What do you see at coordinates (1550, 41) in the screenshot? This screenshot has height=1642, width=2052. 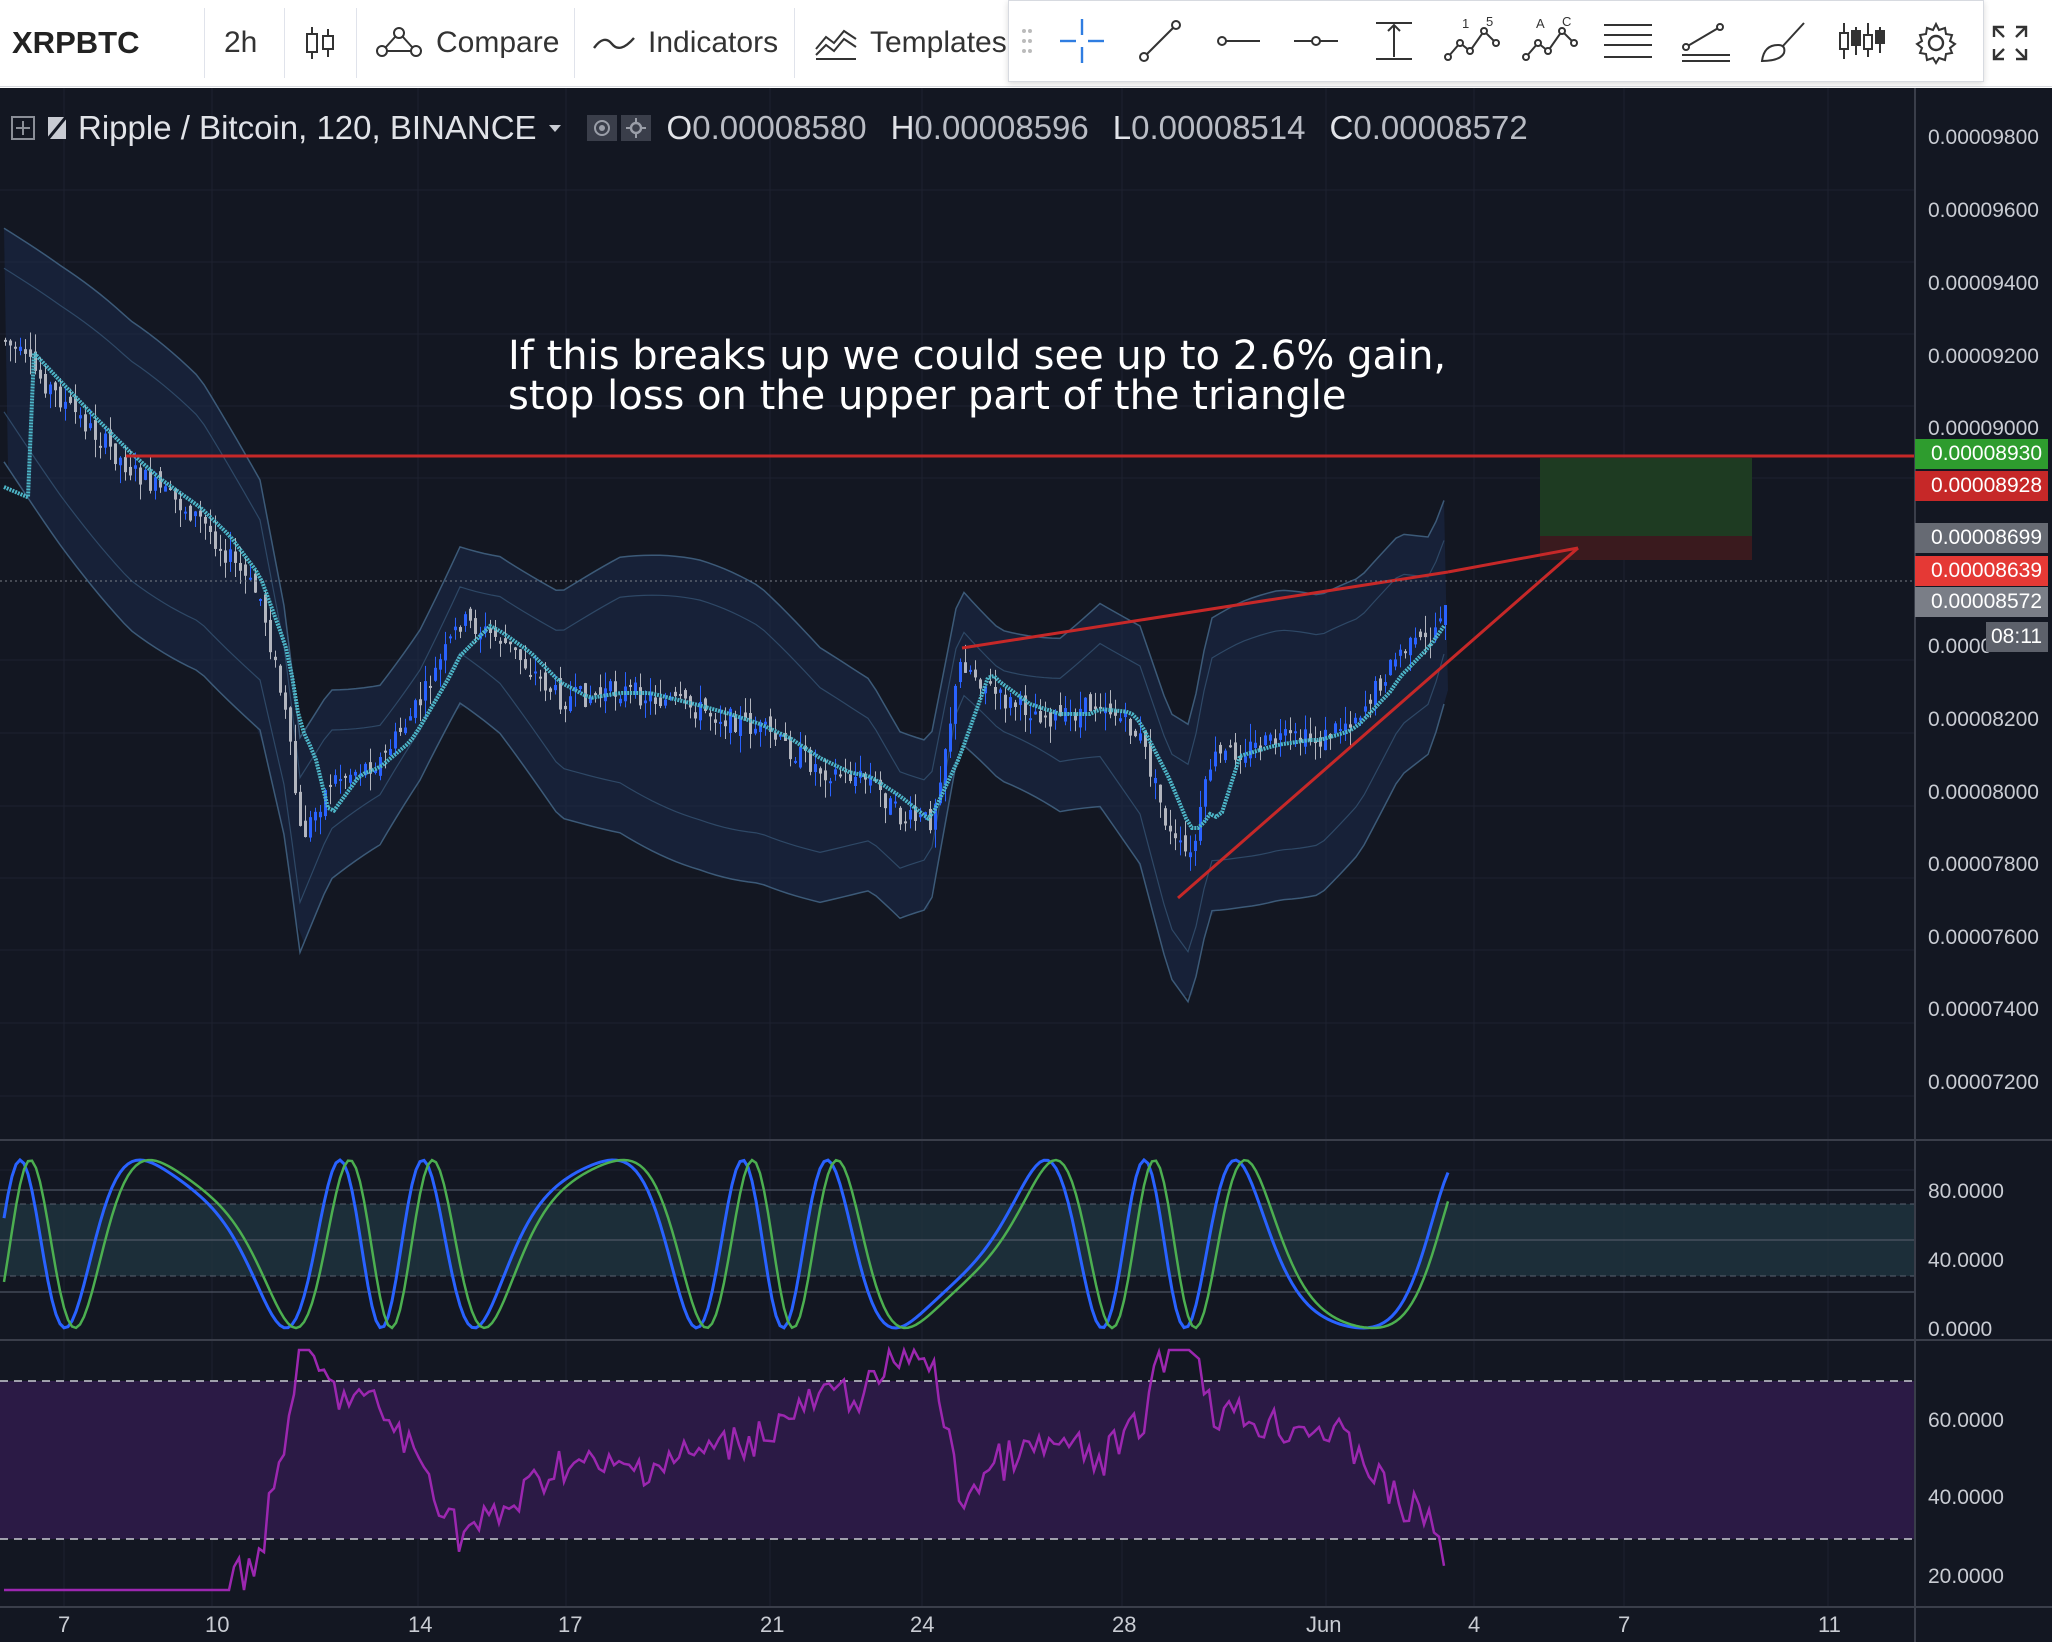 I see `abcd-pattern-tool: AC` at bounding box center [1550, 41].